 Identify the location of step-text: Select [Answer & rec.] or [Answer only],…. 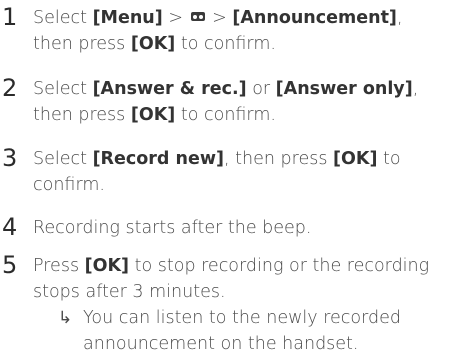
(240, 102).